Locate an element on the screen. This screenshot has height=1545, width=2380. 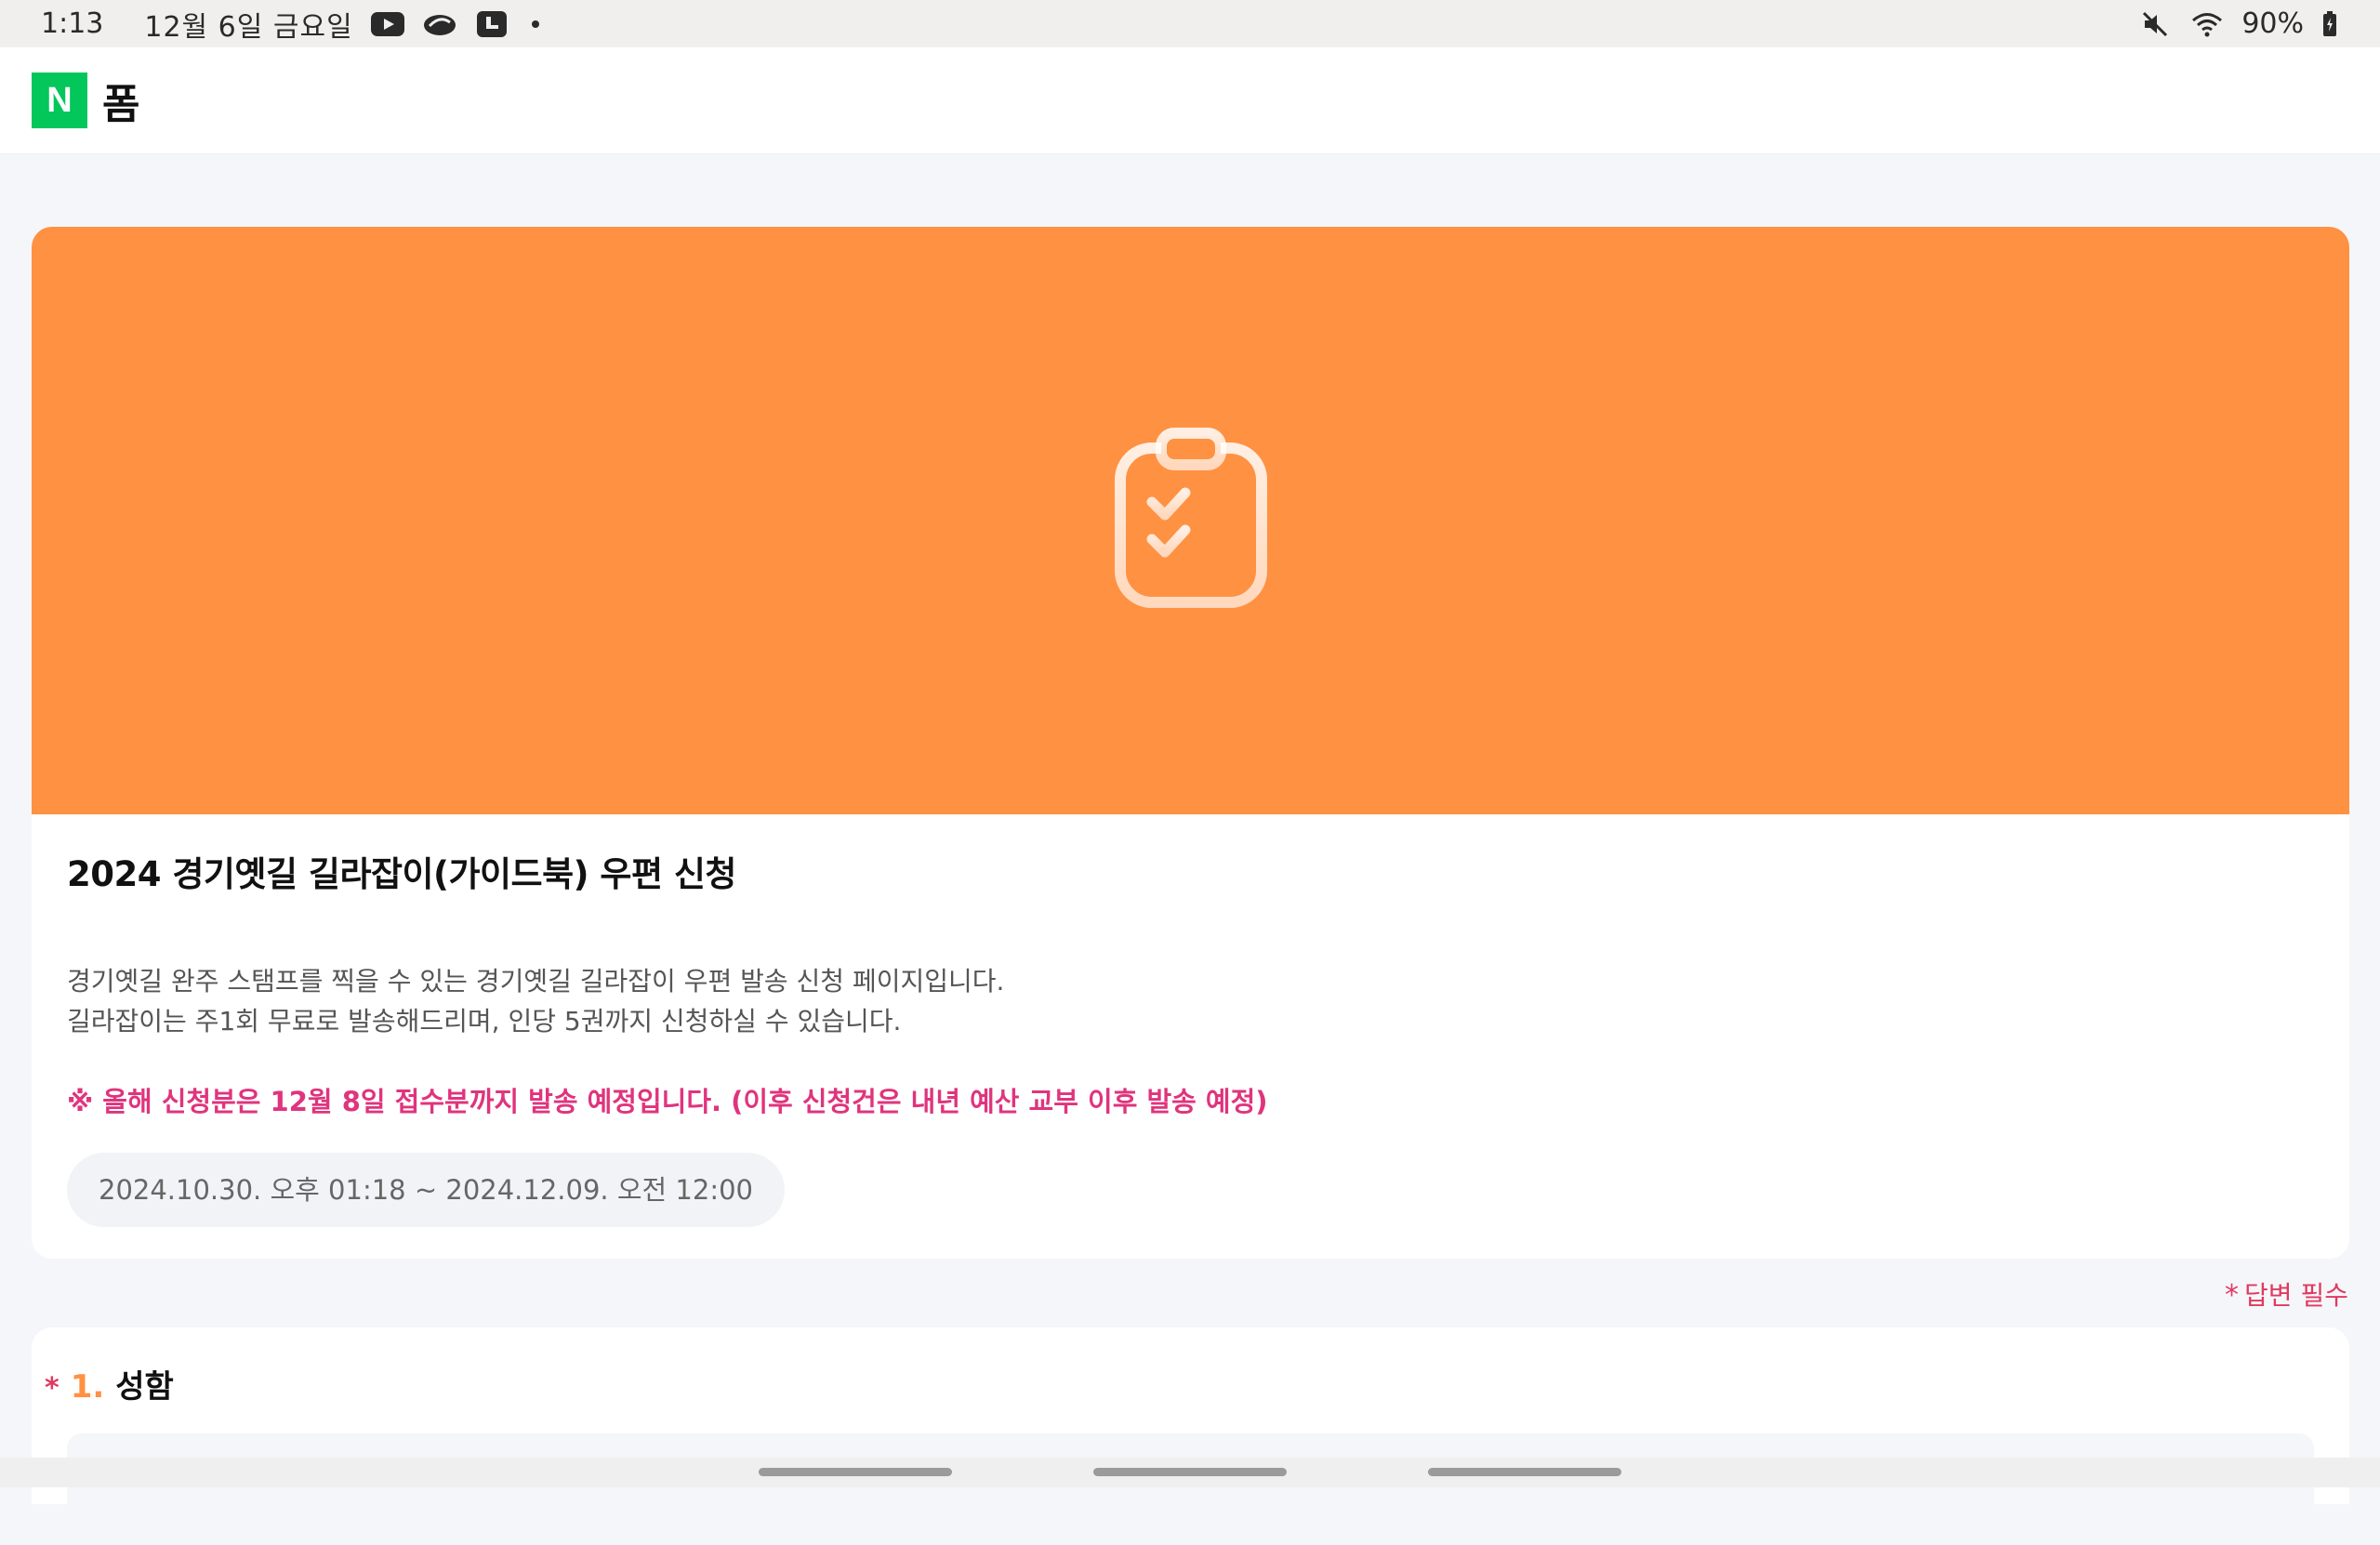
battery-percent: 90% is located at coordinates (2272, 24).